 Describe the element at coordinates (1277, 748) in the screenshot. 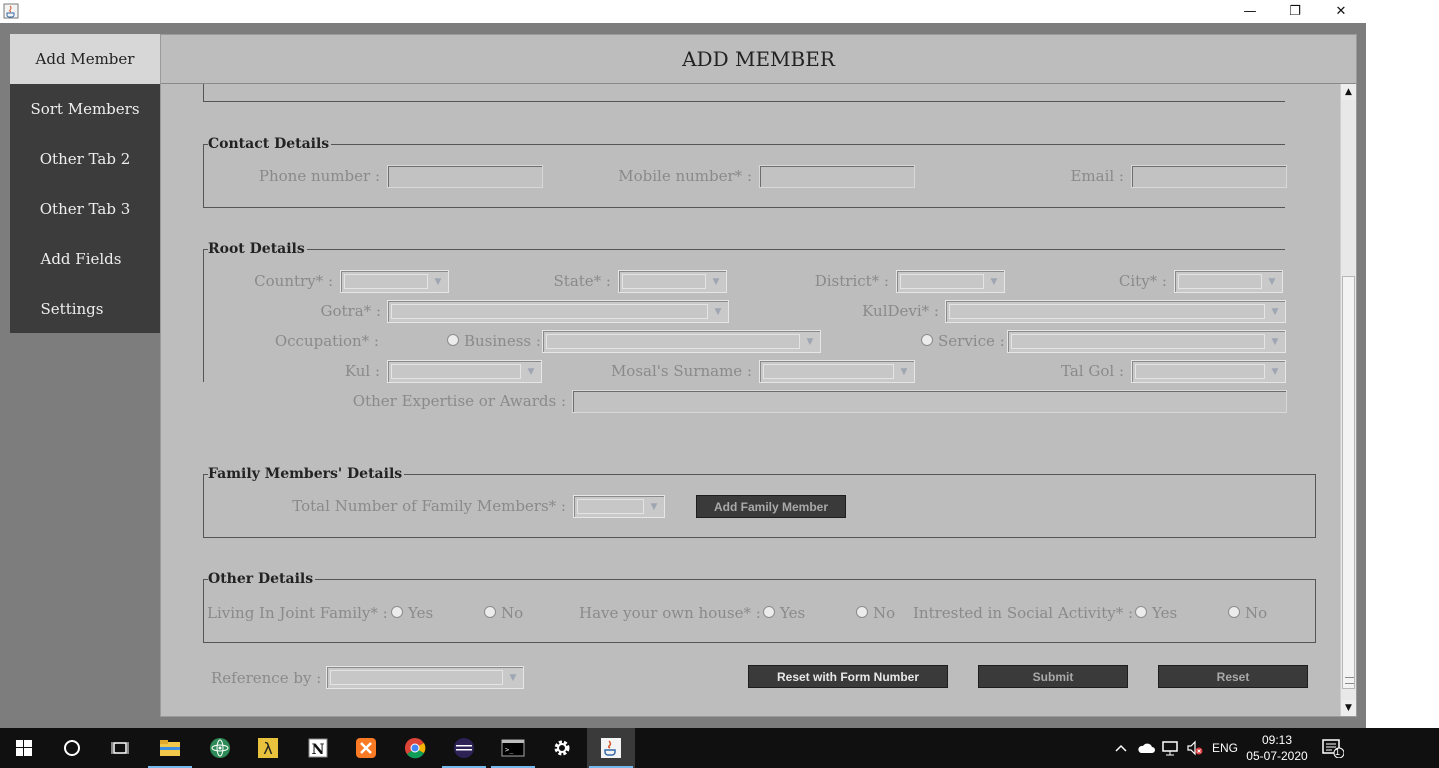

I see `clock: 09:13 05-07-2020` at that location.